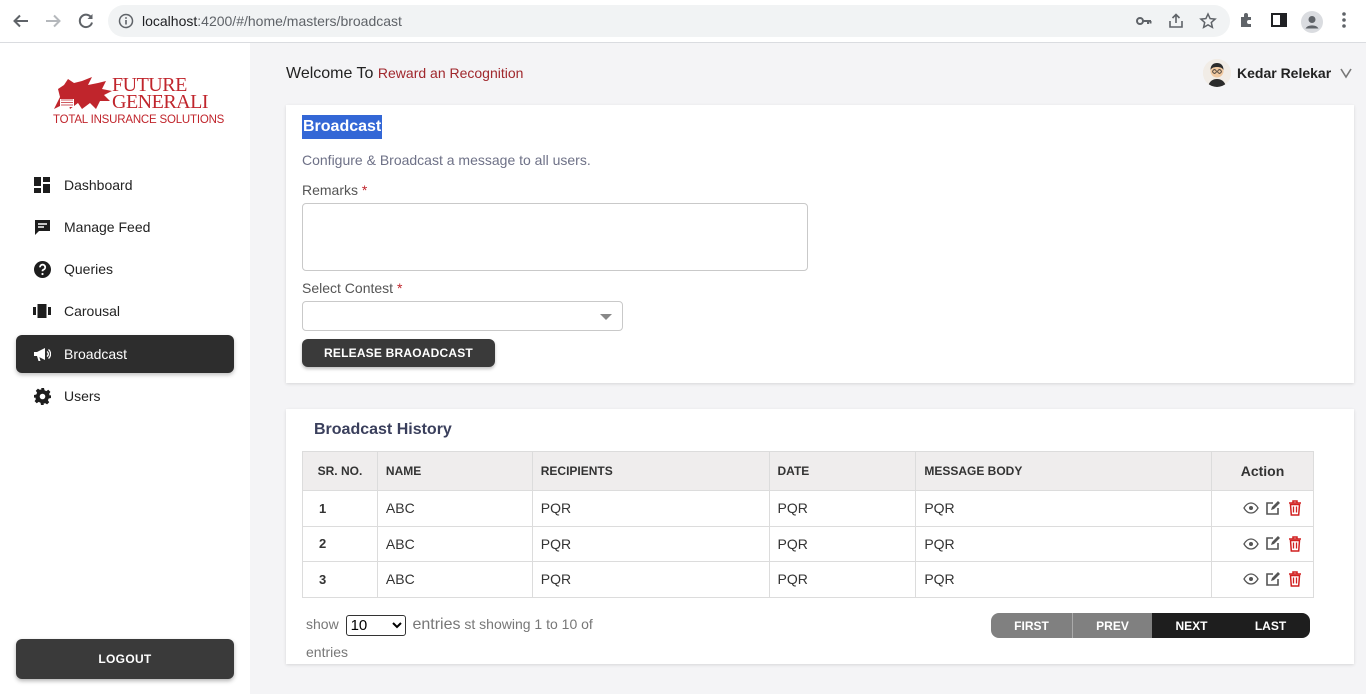 The image size is (1366, 694). I want to click on entries-label: entries, so click(436, 625).